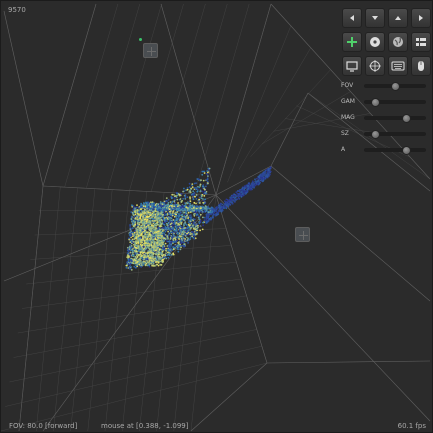 The width and height of the screenshot is (433, 433). Describe the element at coordinates (352, 66) in the screenshot. I see `display-button` at that location.